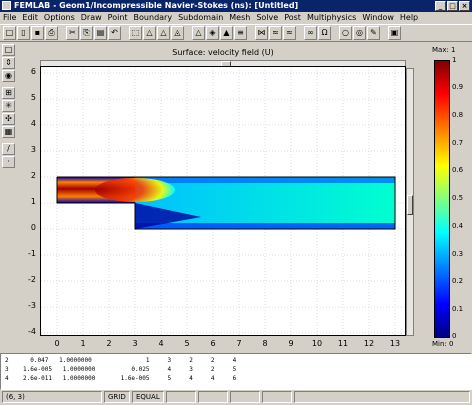  Describe the element at coordinates (100, 33) in the screenshot. I see `paste-icon: ▤` at that location.